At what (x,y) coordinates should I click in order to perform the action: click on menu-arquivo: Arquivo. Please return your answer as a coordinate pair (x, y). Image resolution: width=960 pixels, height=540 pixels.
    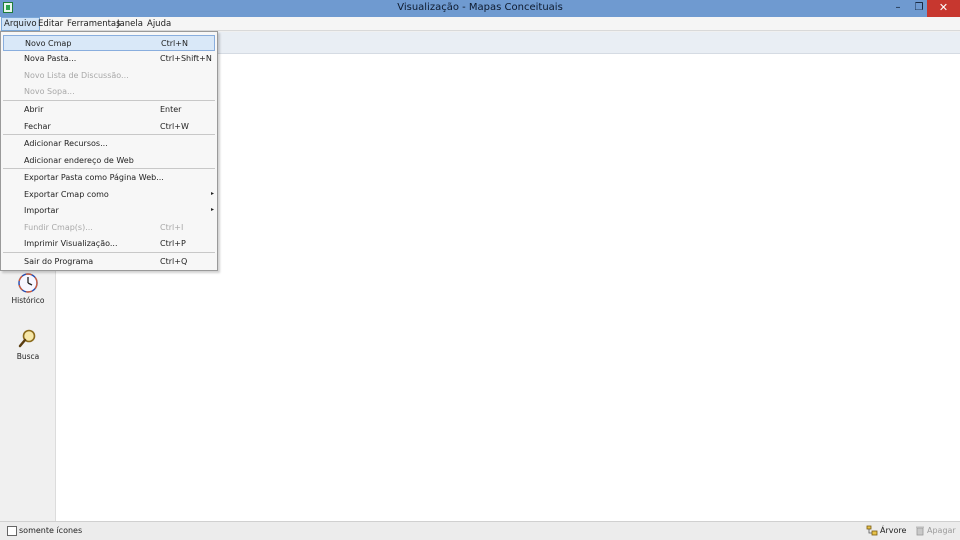
    Looking at the image, I should click on (20, 24).